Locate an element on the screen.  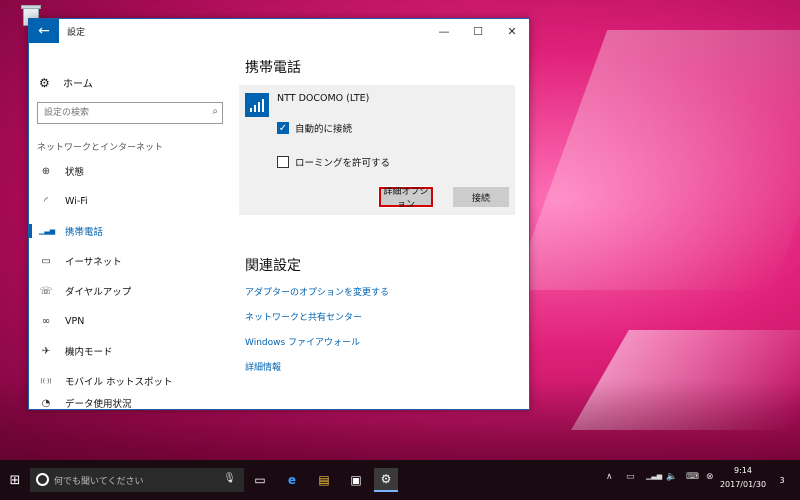
sidebar-item-label: 状態 is located at coordinates (75, 172).